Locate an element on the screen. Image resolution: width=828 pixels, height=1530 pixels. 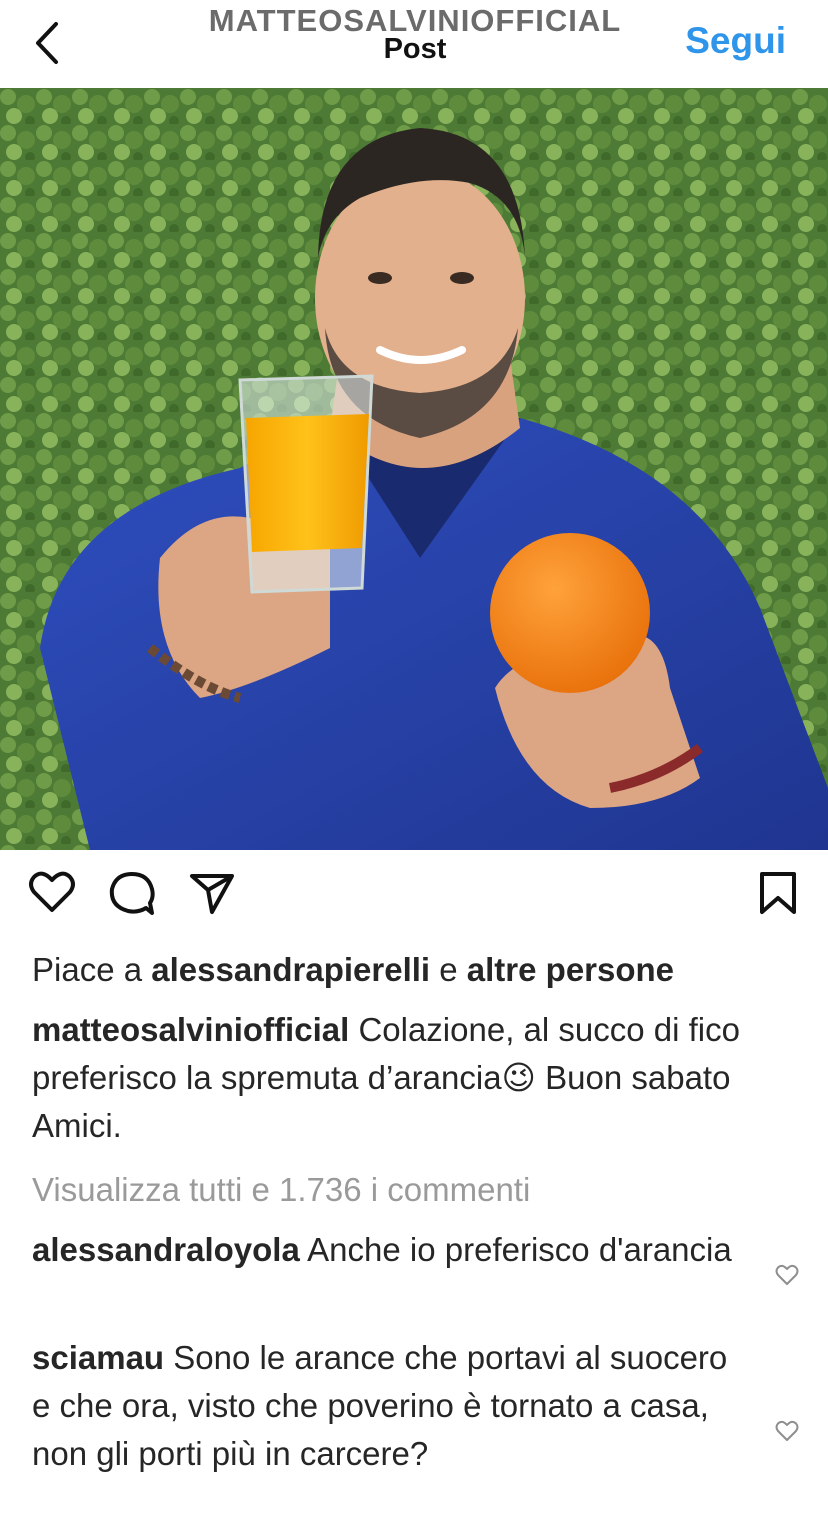
likes-user-link: alessandrapierelli is located at coordinates (290, 969).